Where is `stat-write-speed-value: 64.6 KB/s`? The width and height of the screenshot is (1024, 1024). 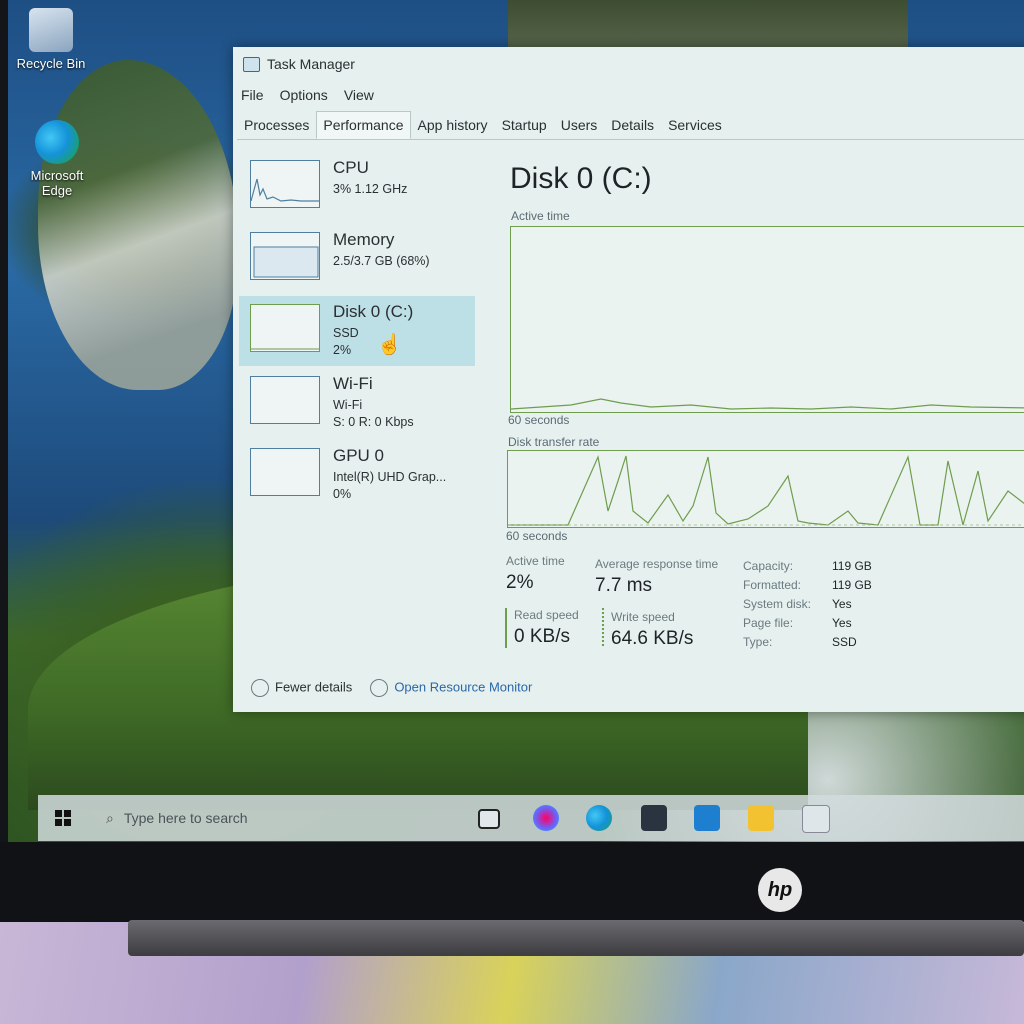
stat-write-speed-value: 64.6 KB/s is located at coordinates (652, 638).